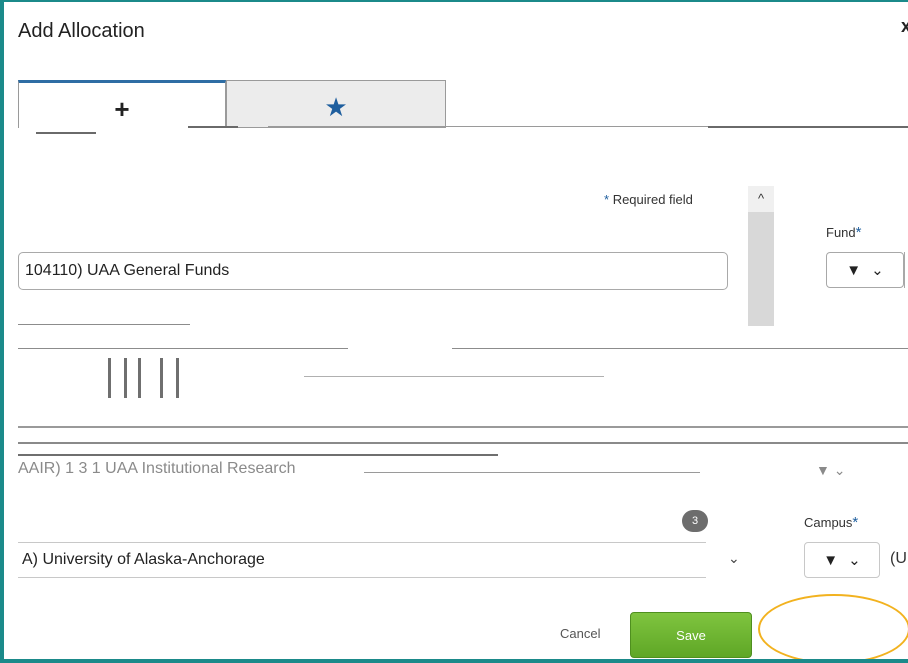 Image resolution: width=908 pixels, height=663 pixels. Describe the element at coordinates (362, 560) in the screenshot. I see `campus-field: A) University of Alaska-Anchorage` at that location.